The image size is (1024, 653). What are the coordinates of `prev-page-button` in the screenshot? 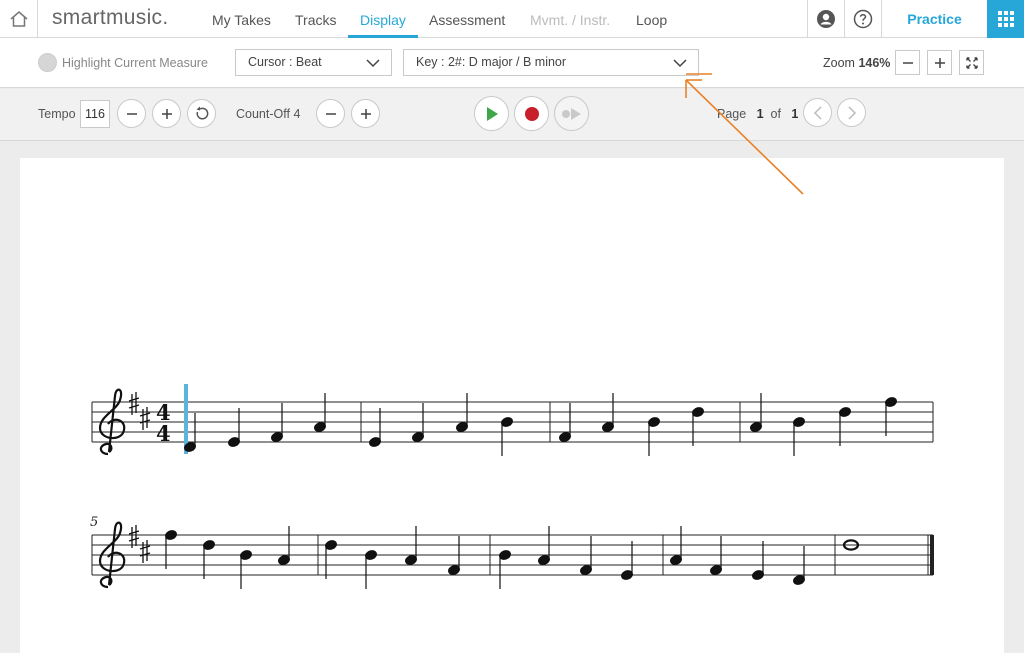 It's located at (817, 112).